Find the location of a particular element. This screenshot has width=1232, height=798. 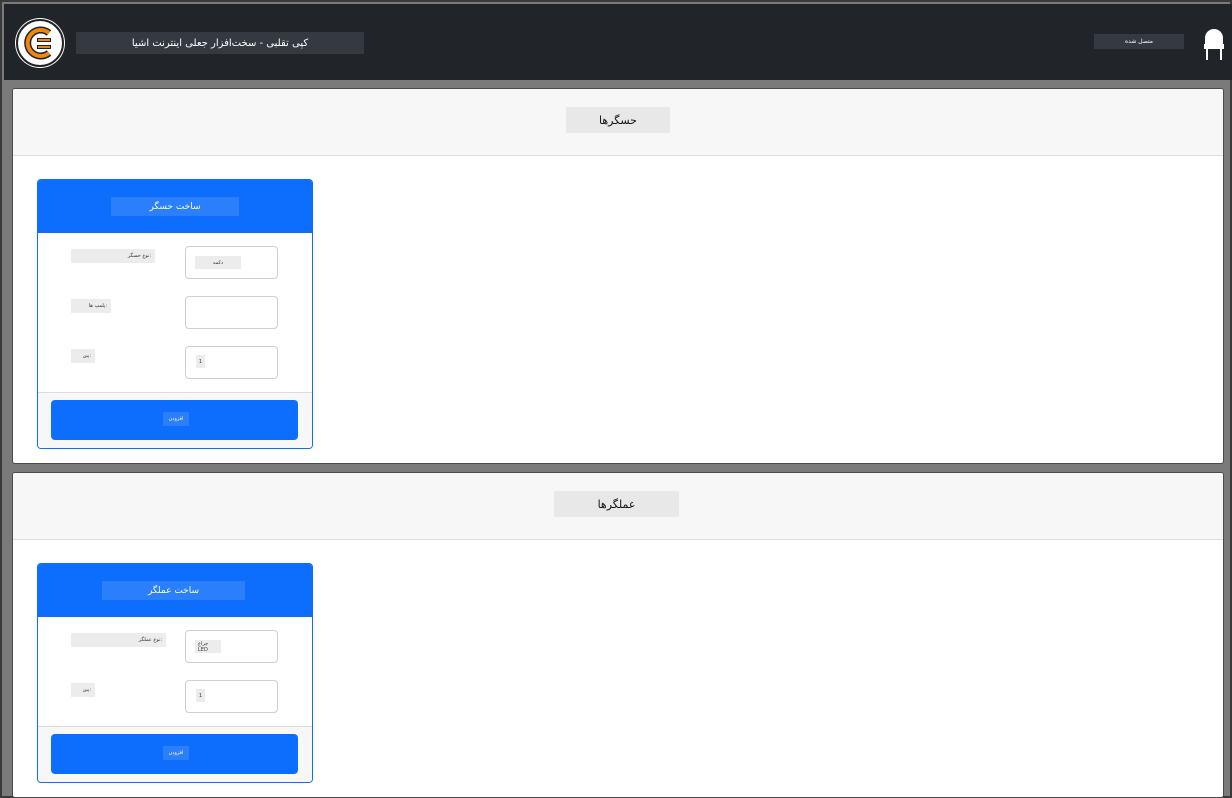

connection-status: متصل شده is located at coordinates (1139, 41).